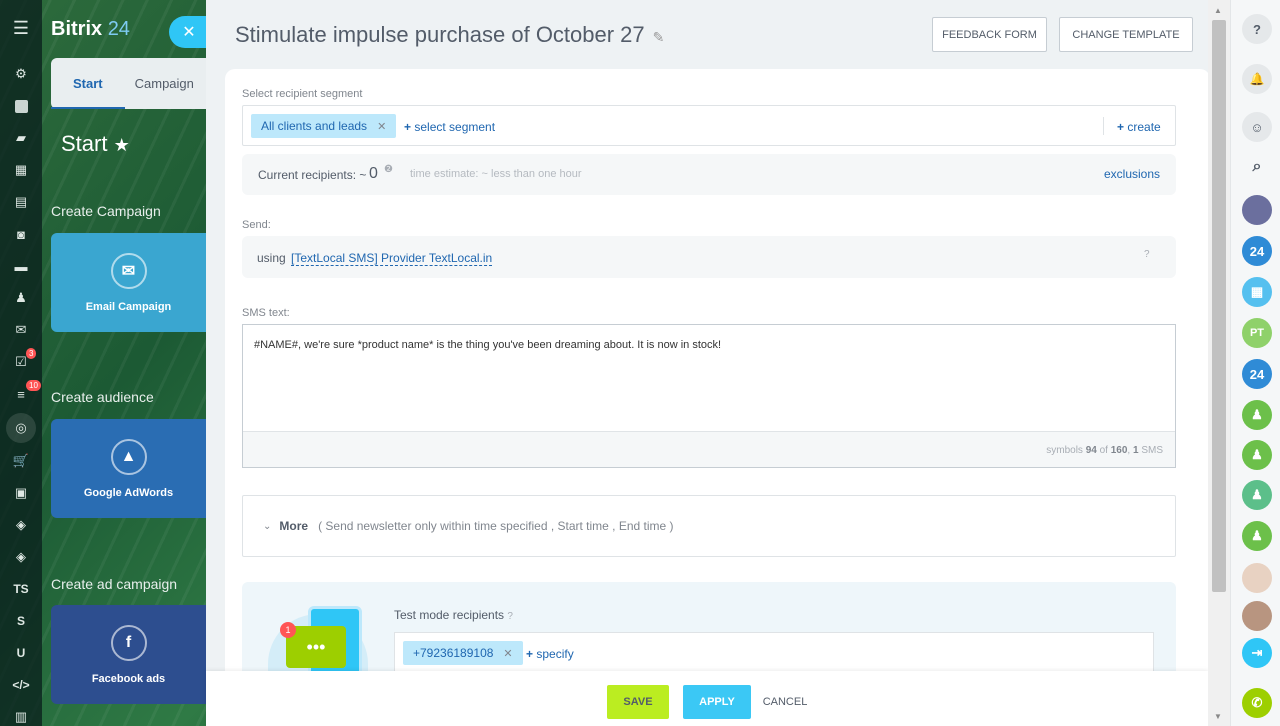 This screenshot has height=726, width=1280. What do you see at coordinates (388, 169) in the screenshot?
I see `help-icon: ❷` at bounding box center [388, 169].